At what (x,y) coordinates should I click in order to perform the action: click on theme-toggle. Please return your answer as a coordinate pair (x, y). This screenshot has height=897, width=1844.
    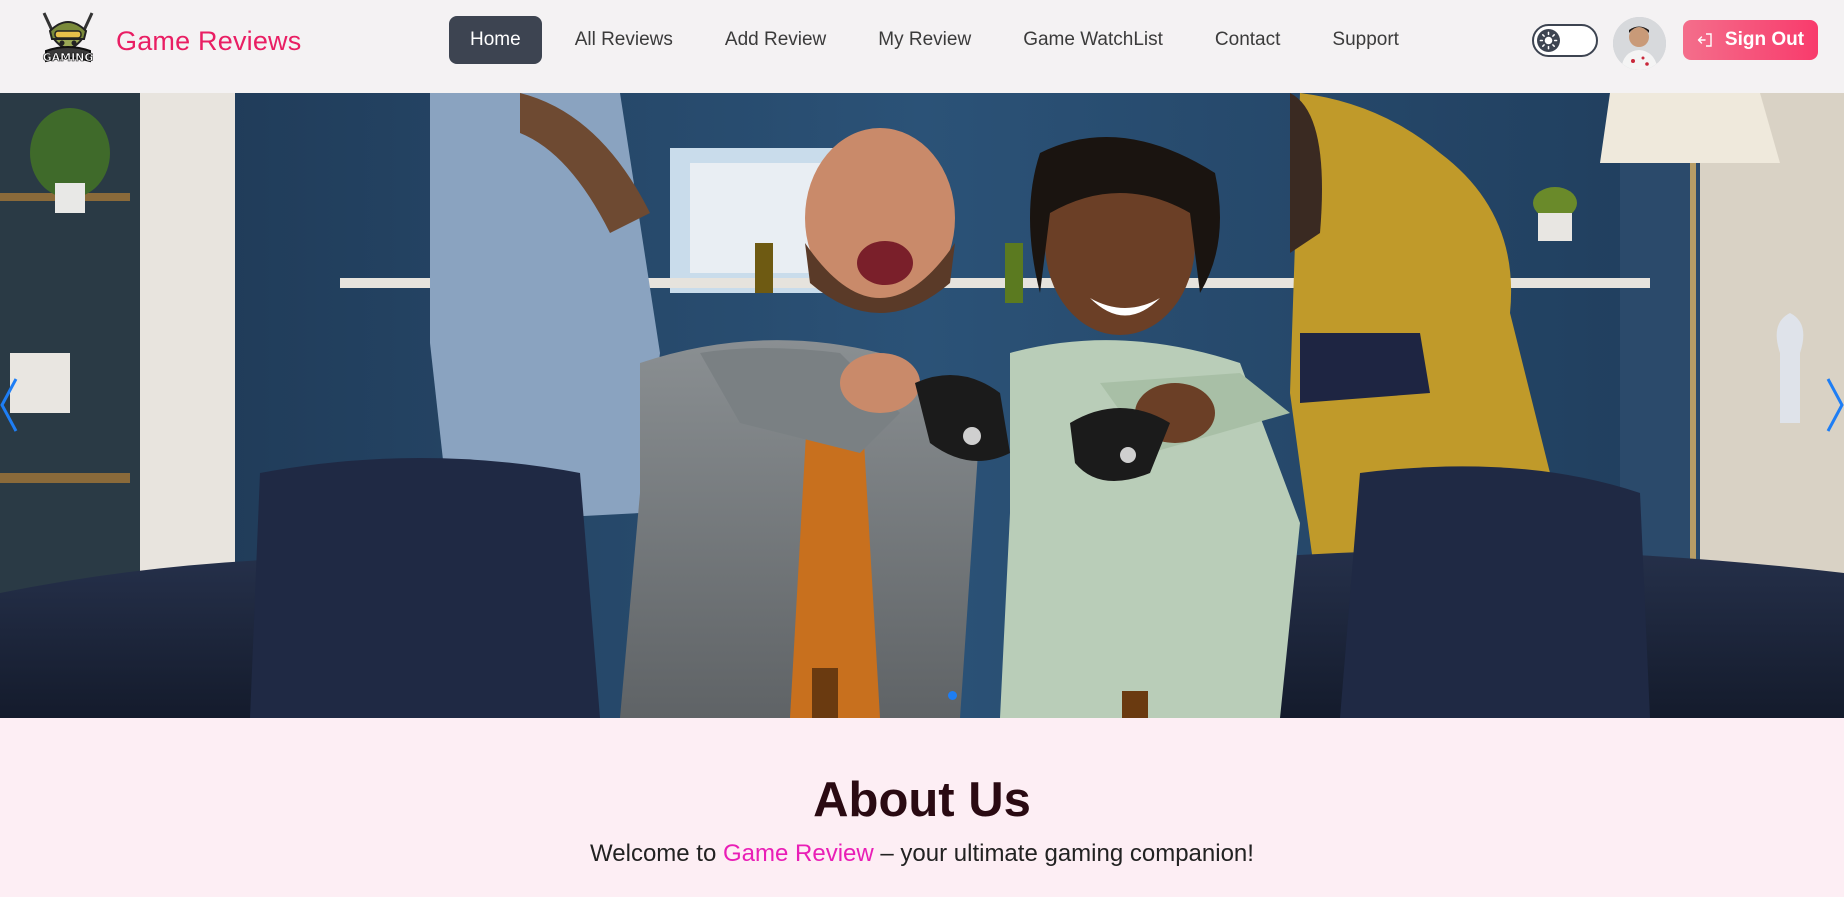
    Looking at the image, I should click on (1565, 40).